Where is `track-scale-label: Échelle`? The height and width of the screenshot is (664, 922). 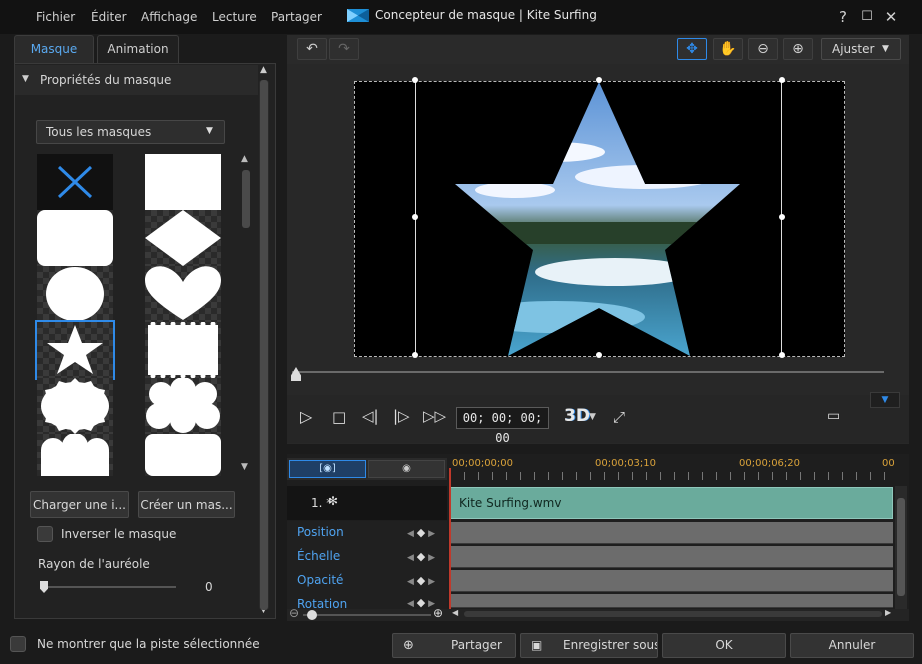
track-scale-label: Échelle is located at coordinates (318, 556).